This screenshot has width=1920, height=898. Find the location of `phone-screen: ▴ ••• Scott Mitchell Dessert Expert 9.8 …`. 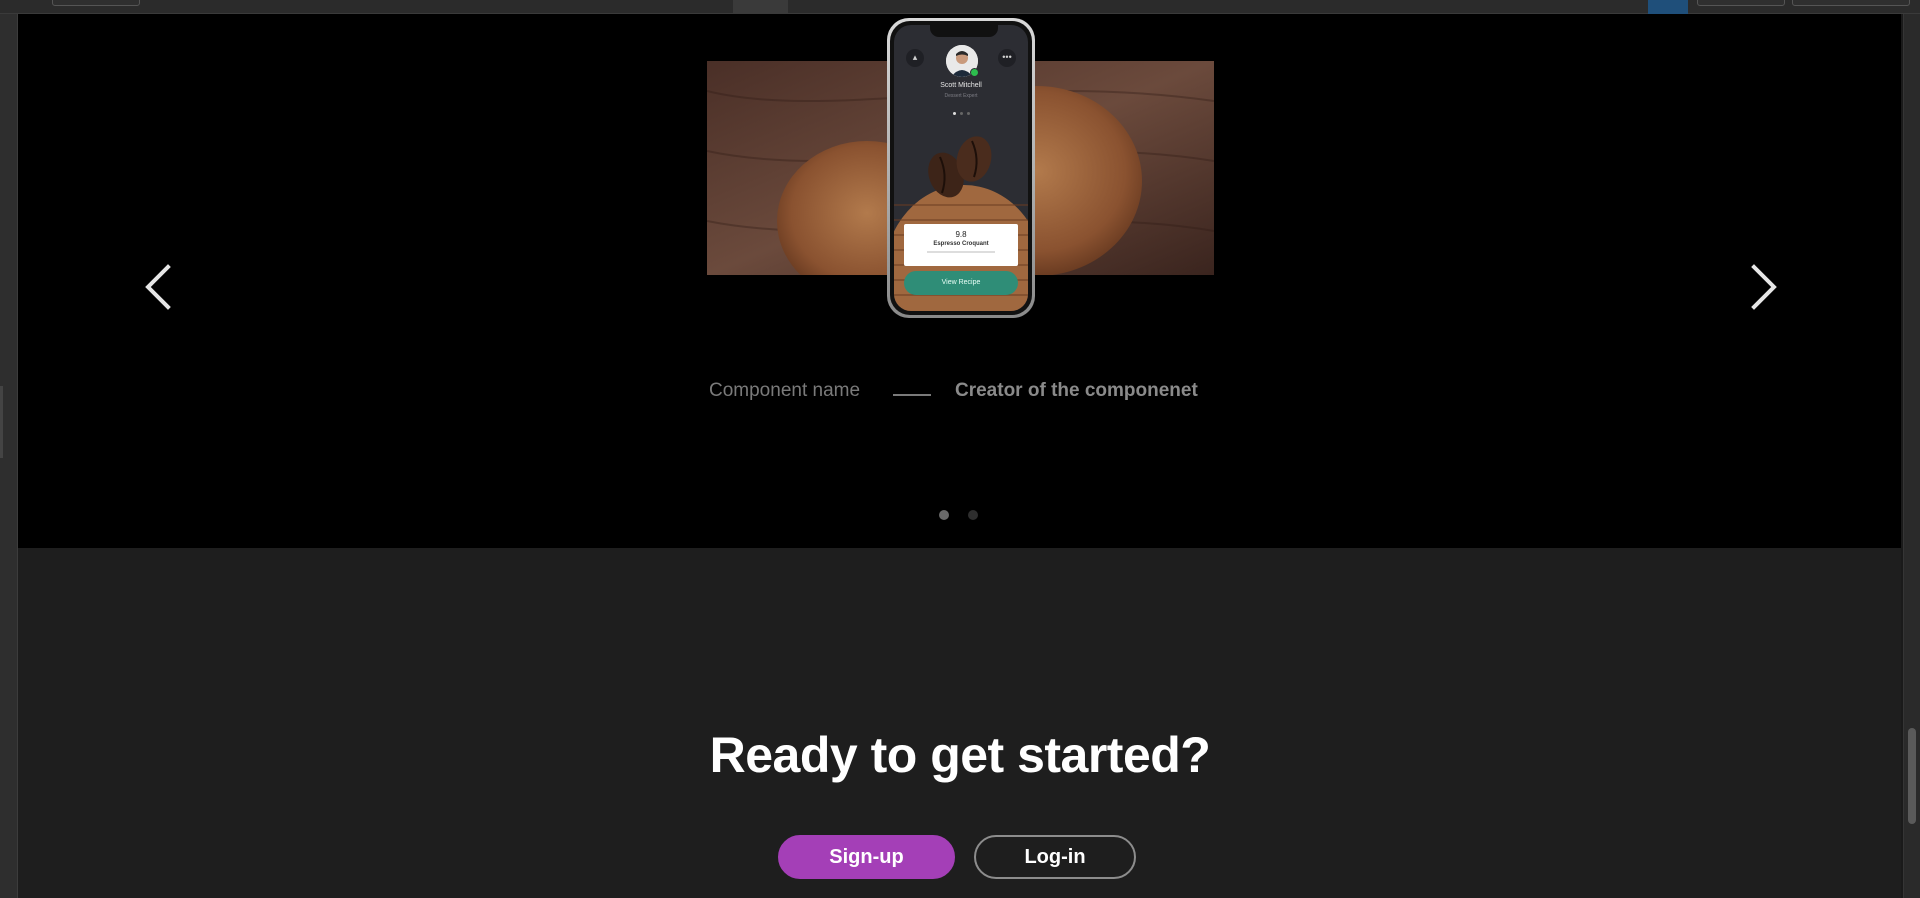

phone-screen: ▴ ••• Scott Mitchell Dessert Expert 9.8 … is located at coordinates (961, 168).